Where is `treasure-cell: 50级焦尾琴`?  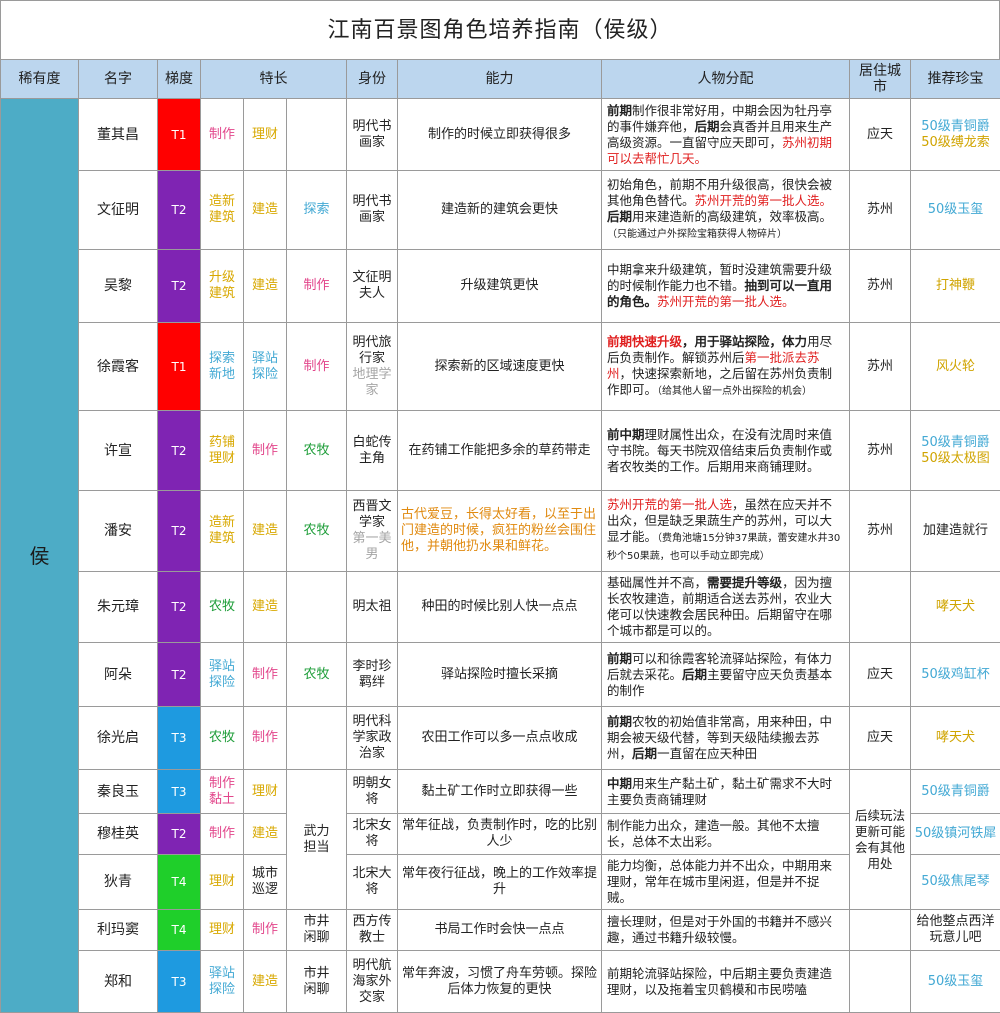 treasure-cell: 50级焦尾琴 is located at coordinates (955, 882).